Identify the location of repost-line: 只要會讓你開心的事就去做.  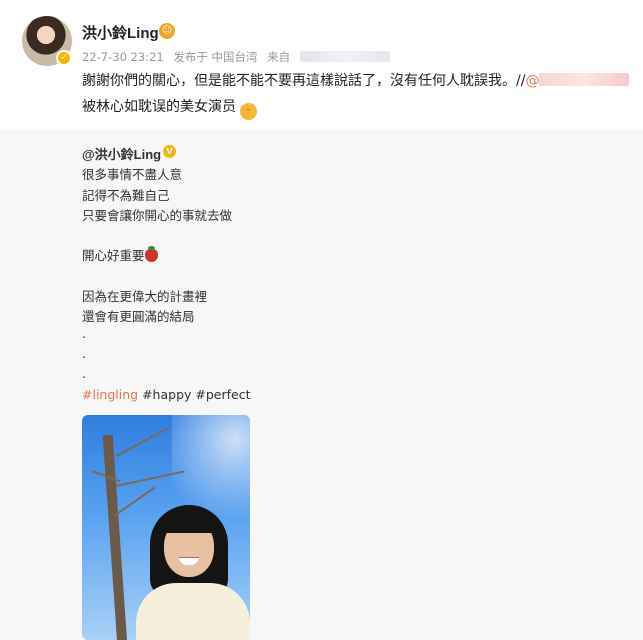
(157, 215).